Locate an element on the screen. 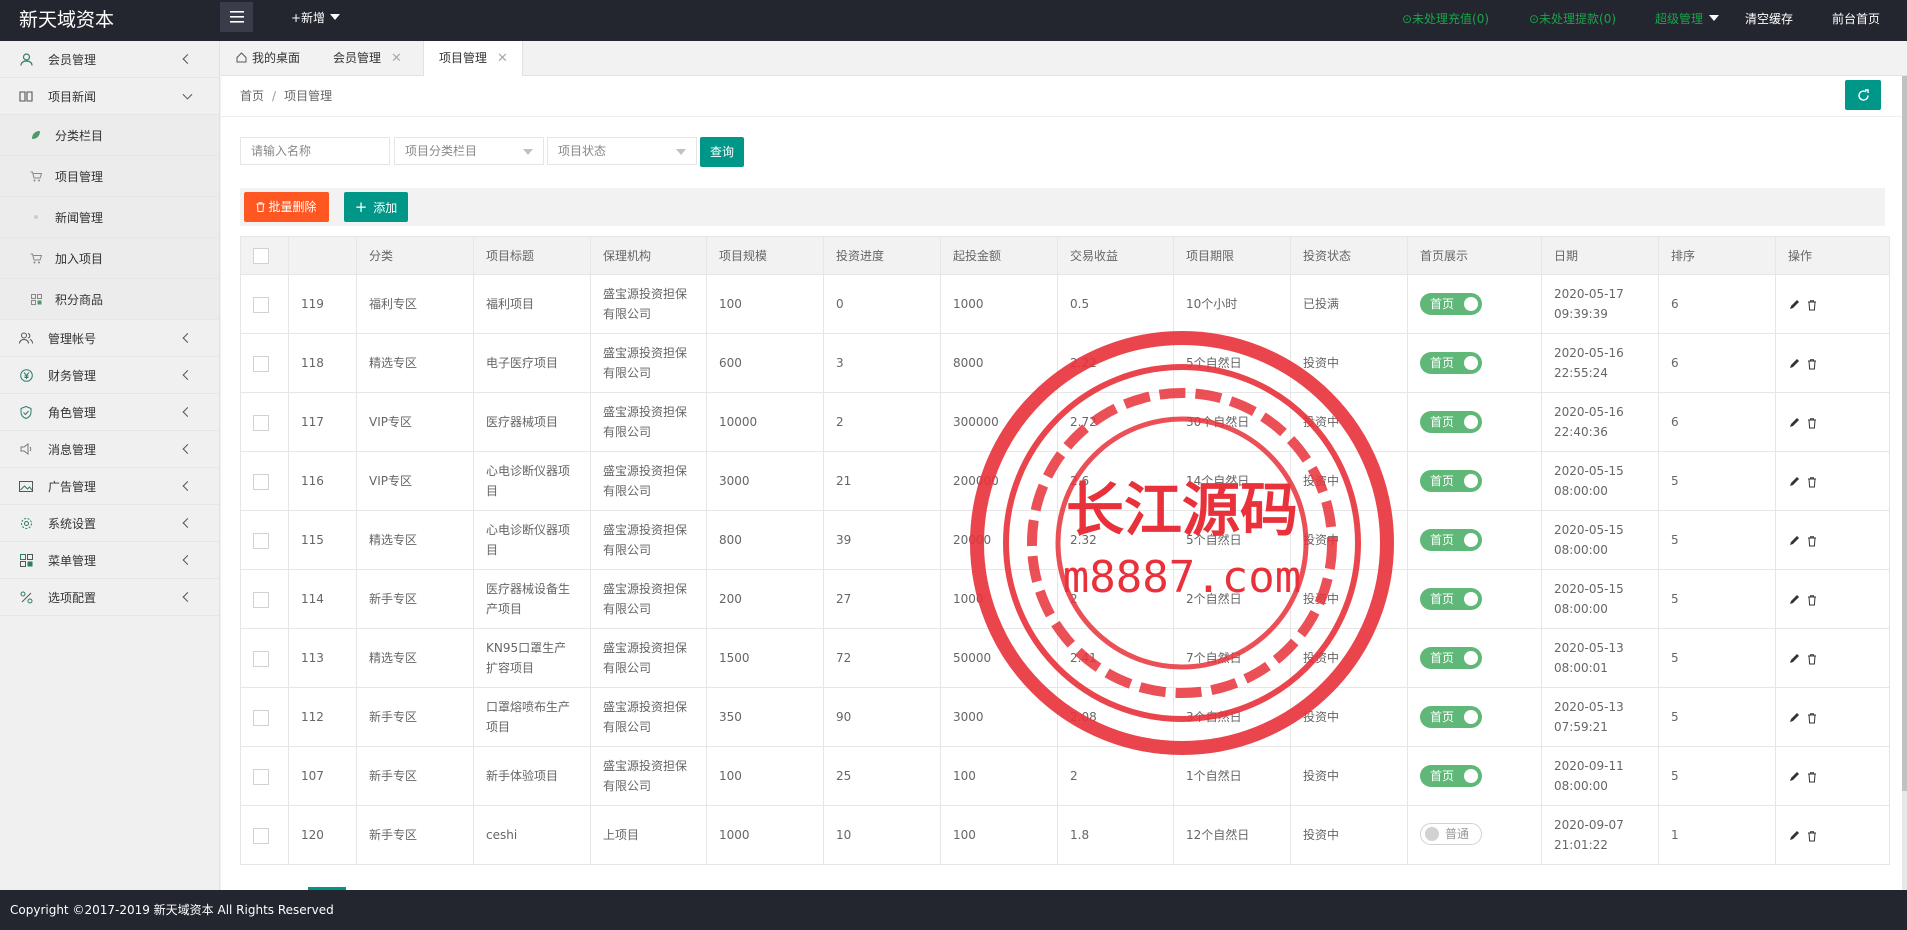 This screenshot has width=1907, height=930. batch-delete-button: 批量删除 is located at coordinates (286, 207).